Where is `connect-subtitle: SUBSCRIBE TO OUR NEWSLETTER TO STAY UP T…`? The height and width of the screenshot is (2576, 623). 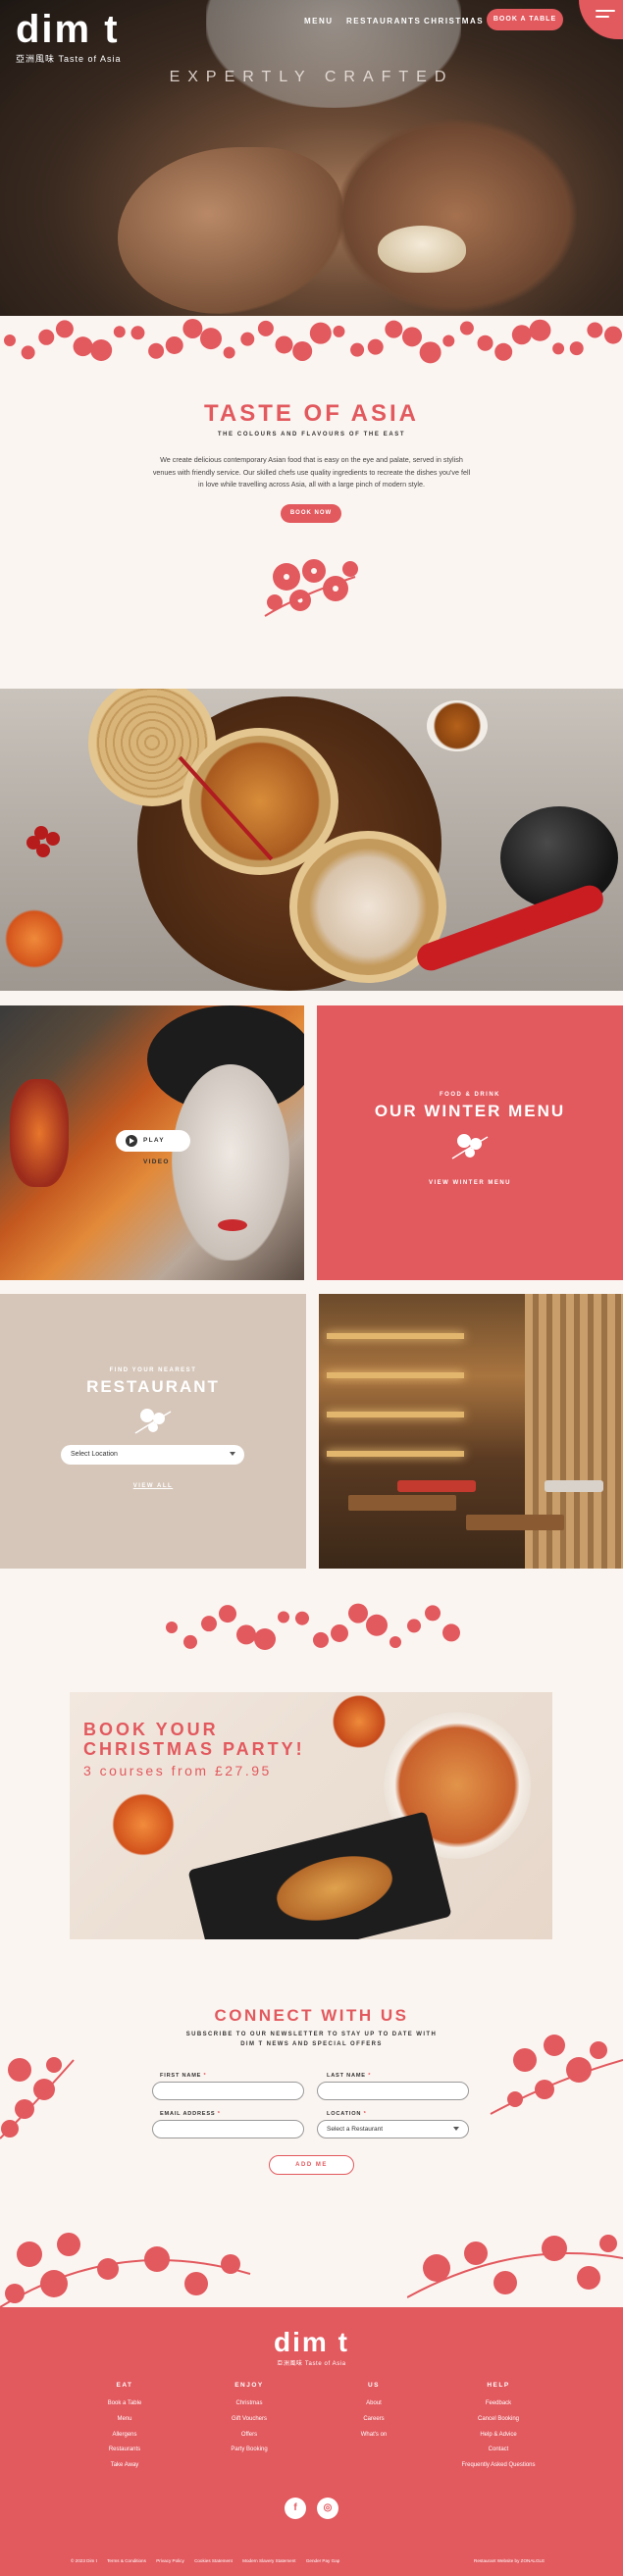 connect-subtitle: SUBSCRIBE TO OUR NEWSLETTER TO STAY UP T… is located at coordinates (311, 2039).